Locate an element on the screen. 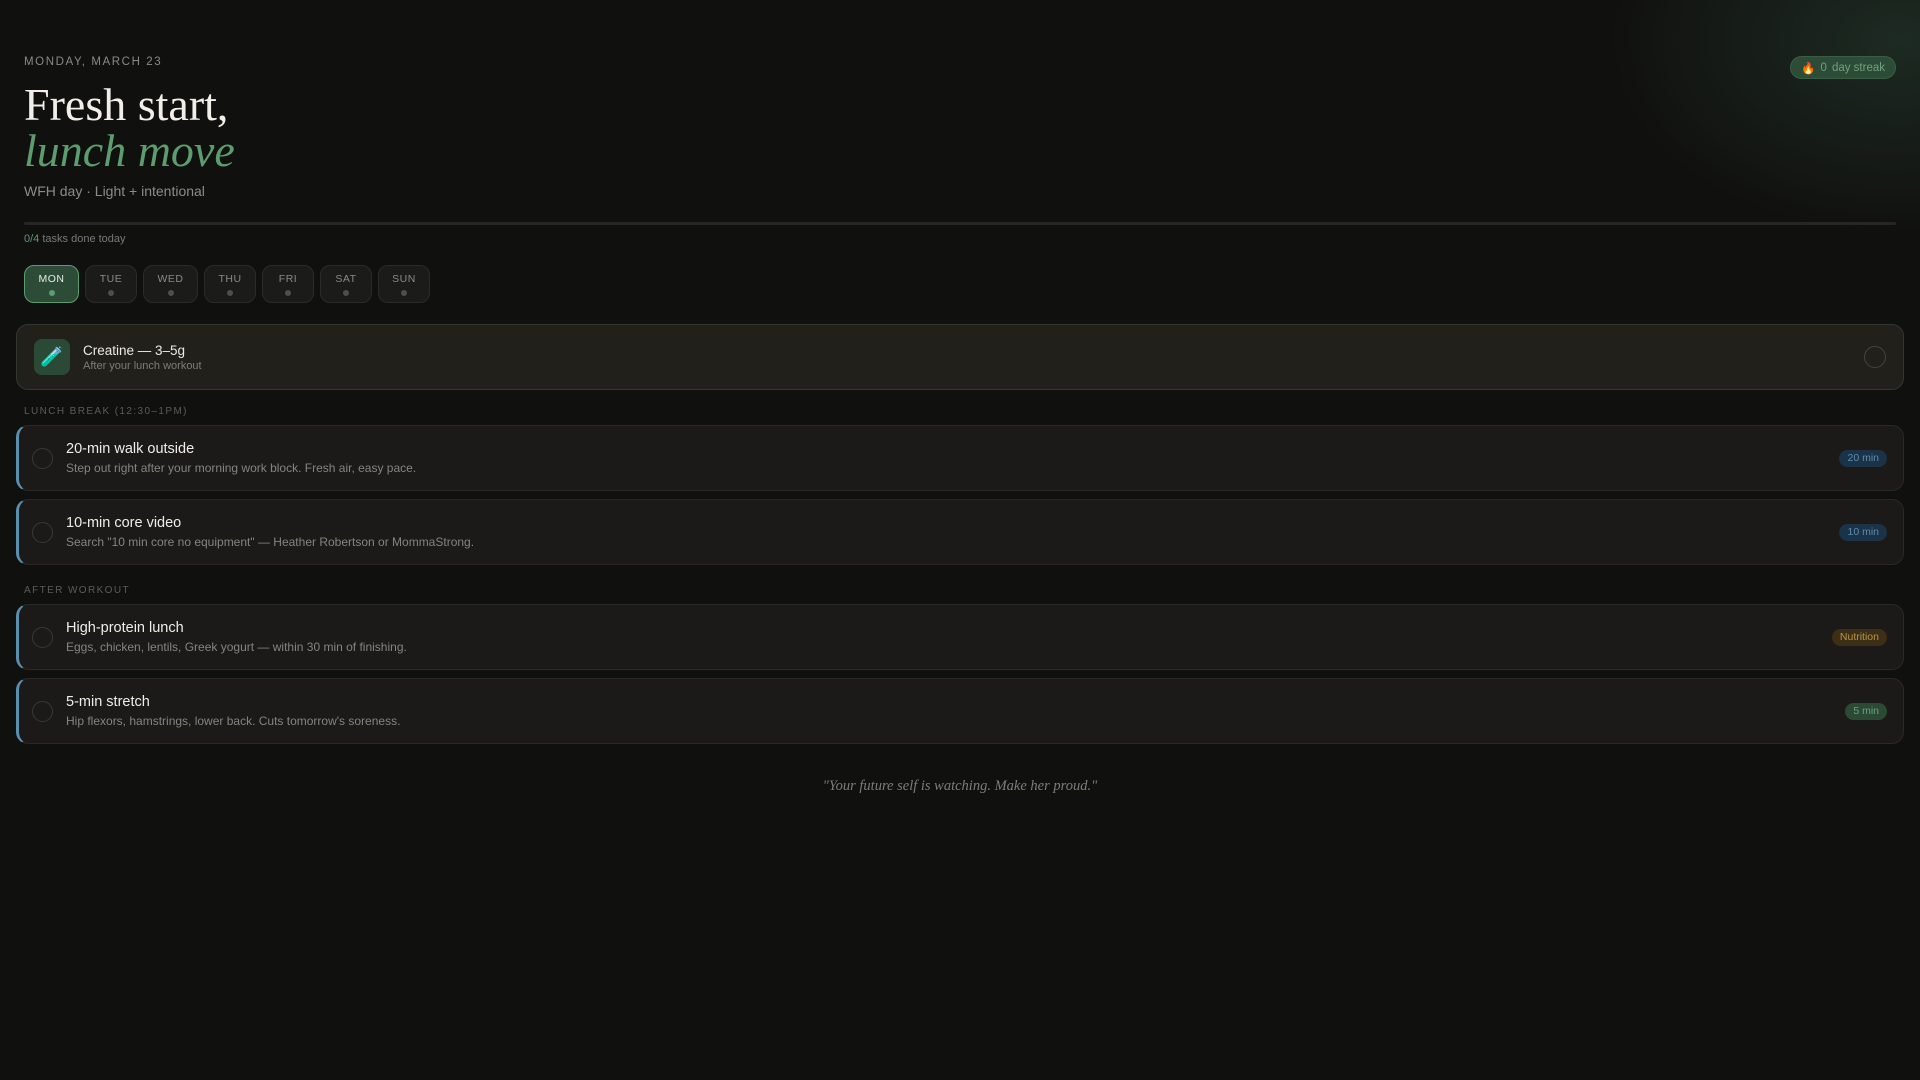  day-label: FRI is located at coordinates (288, 278).